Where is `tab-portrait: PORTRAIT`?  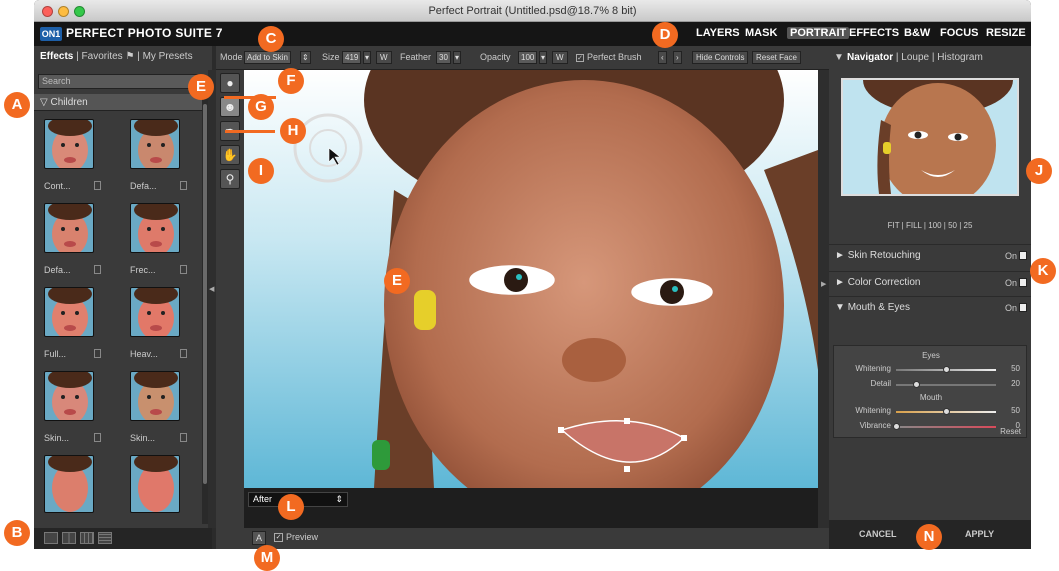 tab-portrait: PORTRAIT is located at coordinates (818, 33).